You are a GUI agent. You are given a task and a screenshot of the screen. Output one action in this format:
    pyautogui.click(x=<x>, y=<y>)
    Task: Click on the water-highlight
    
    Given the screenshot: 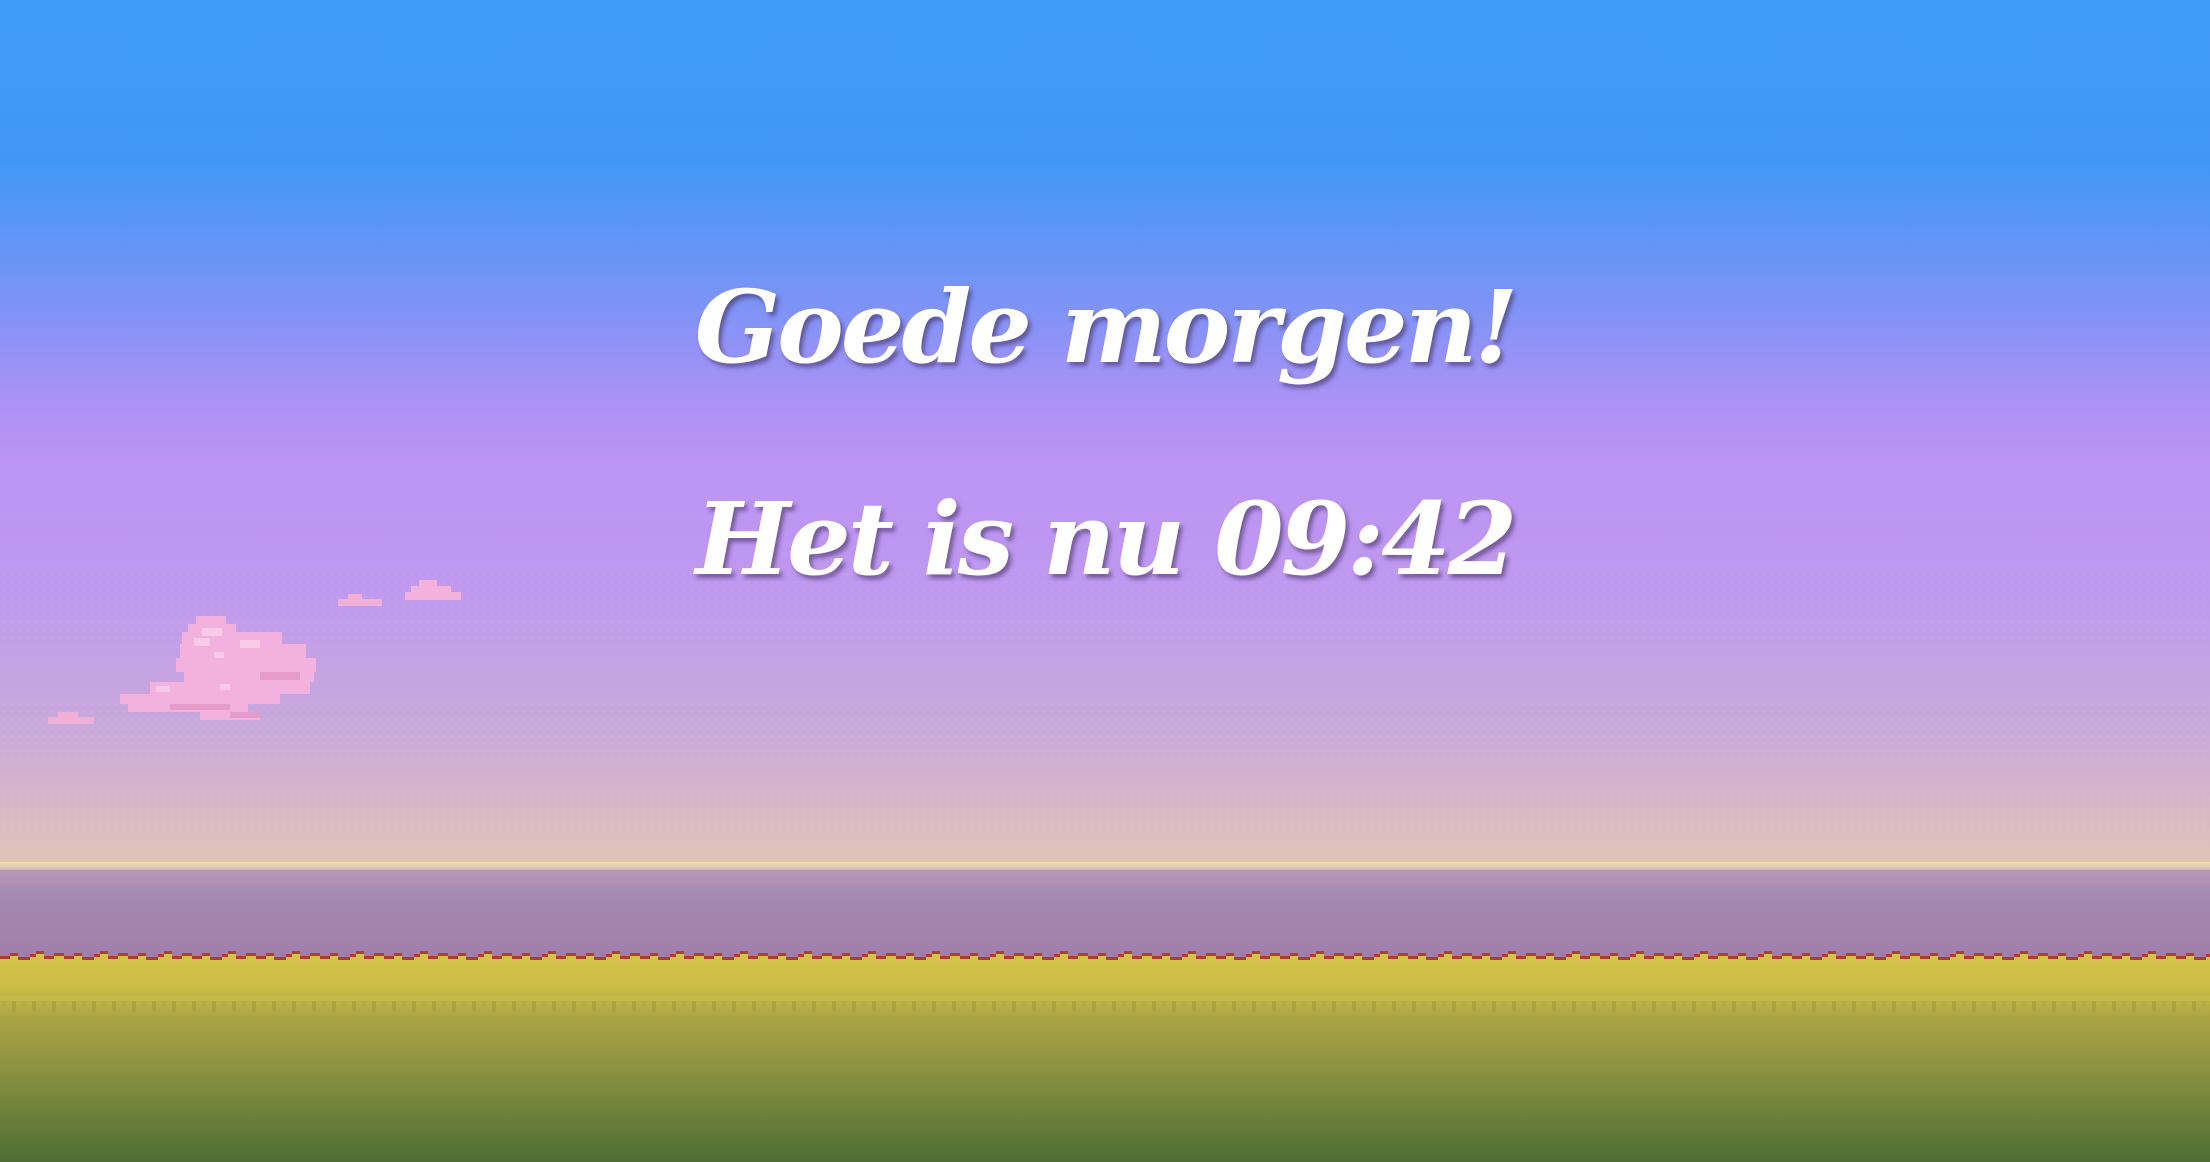 What is the action you would take?
    pyautogui.click(x=1105, y=881)
    